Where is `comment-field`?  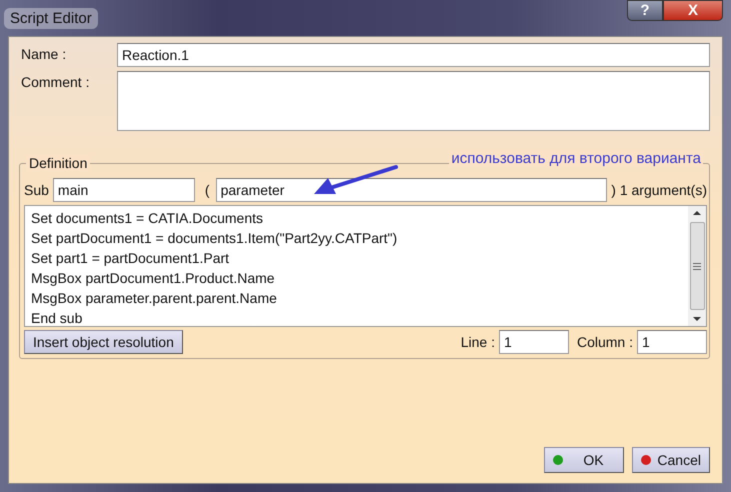
comment-field is located at coordinates (413, 101).